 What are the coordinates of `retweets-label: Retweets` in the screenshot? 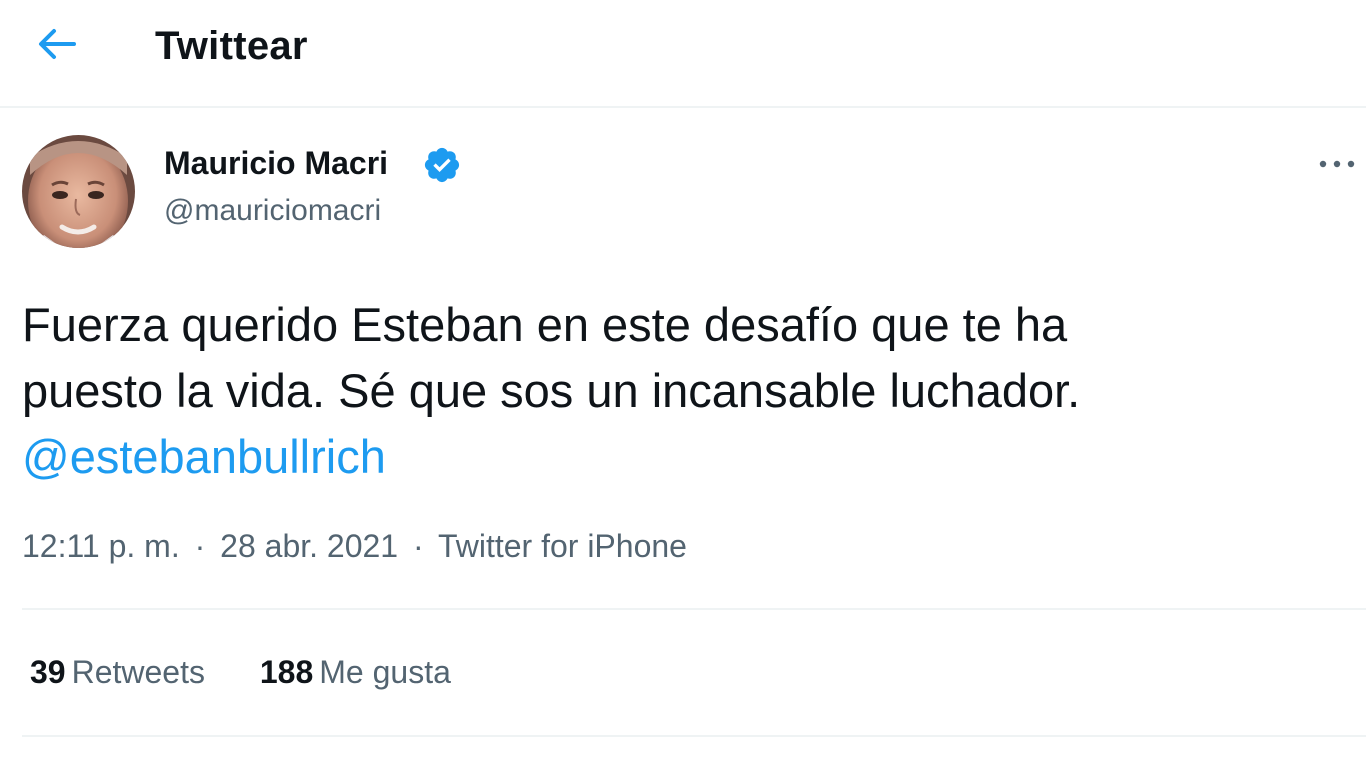 It's located at (138, 672).